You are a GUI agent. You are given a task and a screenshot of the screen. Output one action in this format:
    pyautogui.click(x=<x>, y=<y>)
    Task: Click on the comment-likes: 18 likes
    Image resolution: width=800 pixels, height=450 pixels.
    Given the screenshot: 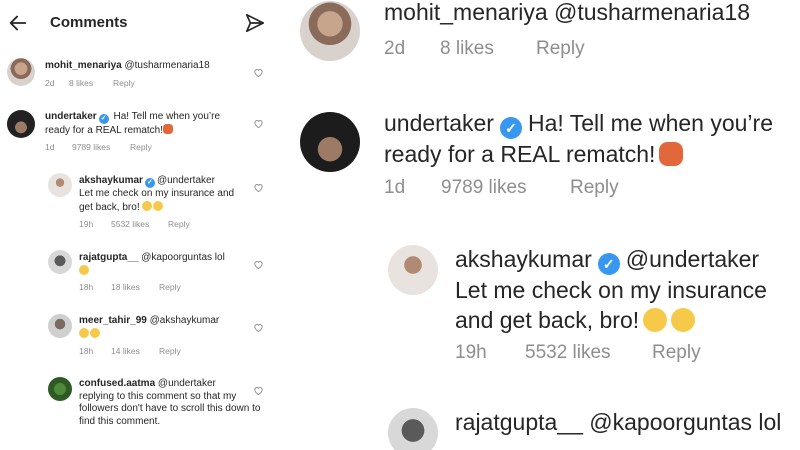 What is the action you would take?
    pyautogui.click(x=135, y=287)
    